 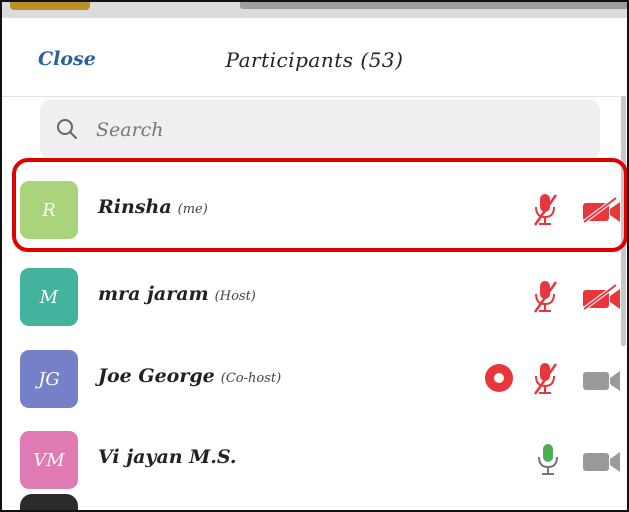 I want to click on search-input, so click(x=336, y=130).